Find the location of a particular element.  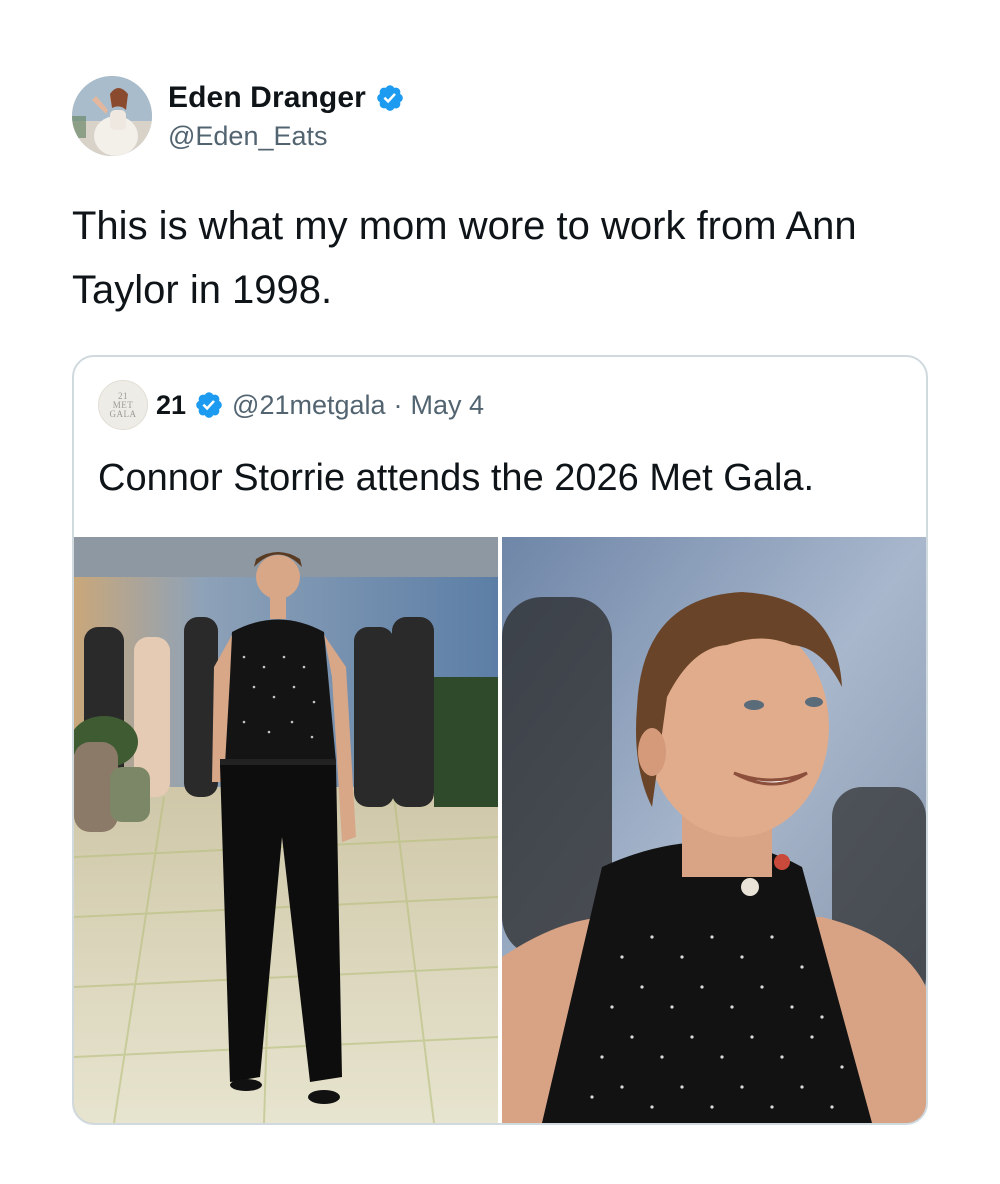

author-names: Eden Dranger @Eden_Eats is located at coordinates (286, 114).